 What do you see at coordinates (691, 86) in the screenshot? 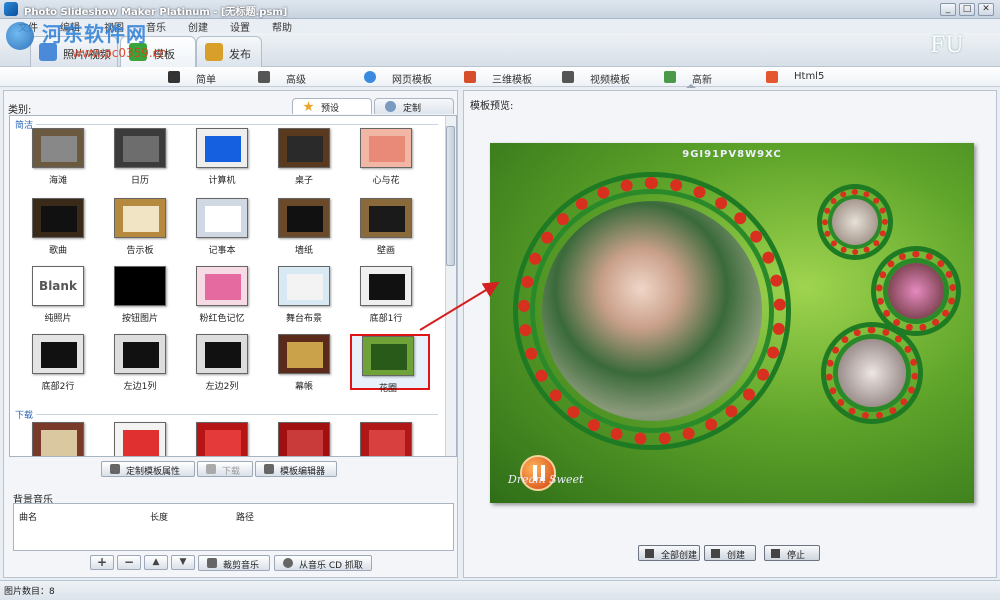
I see `active-tool-caret` at bounding box center [691, 86].